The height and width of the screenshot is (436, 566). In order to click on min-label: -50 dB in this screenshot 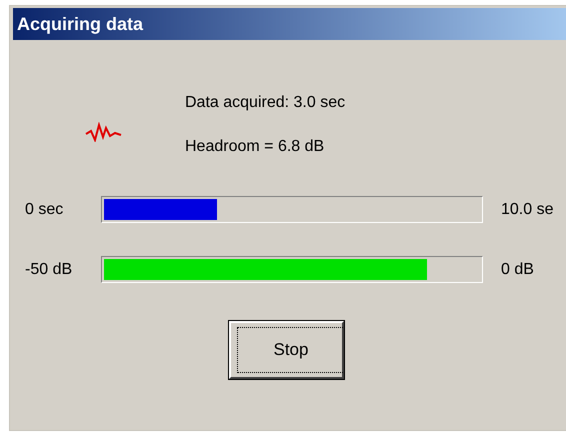, I will do `click(49, 269)`.